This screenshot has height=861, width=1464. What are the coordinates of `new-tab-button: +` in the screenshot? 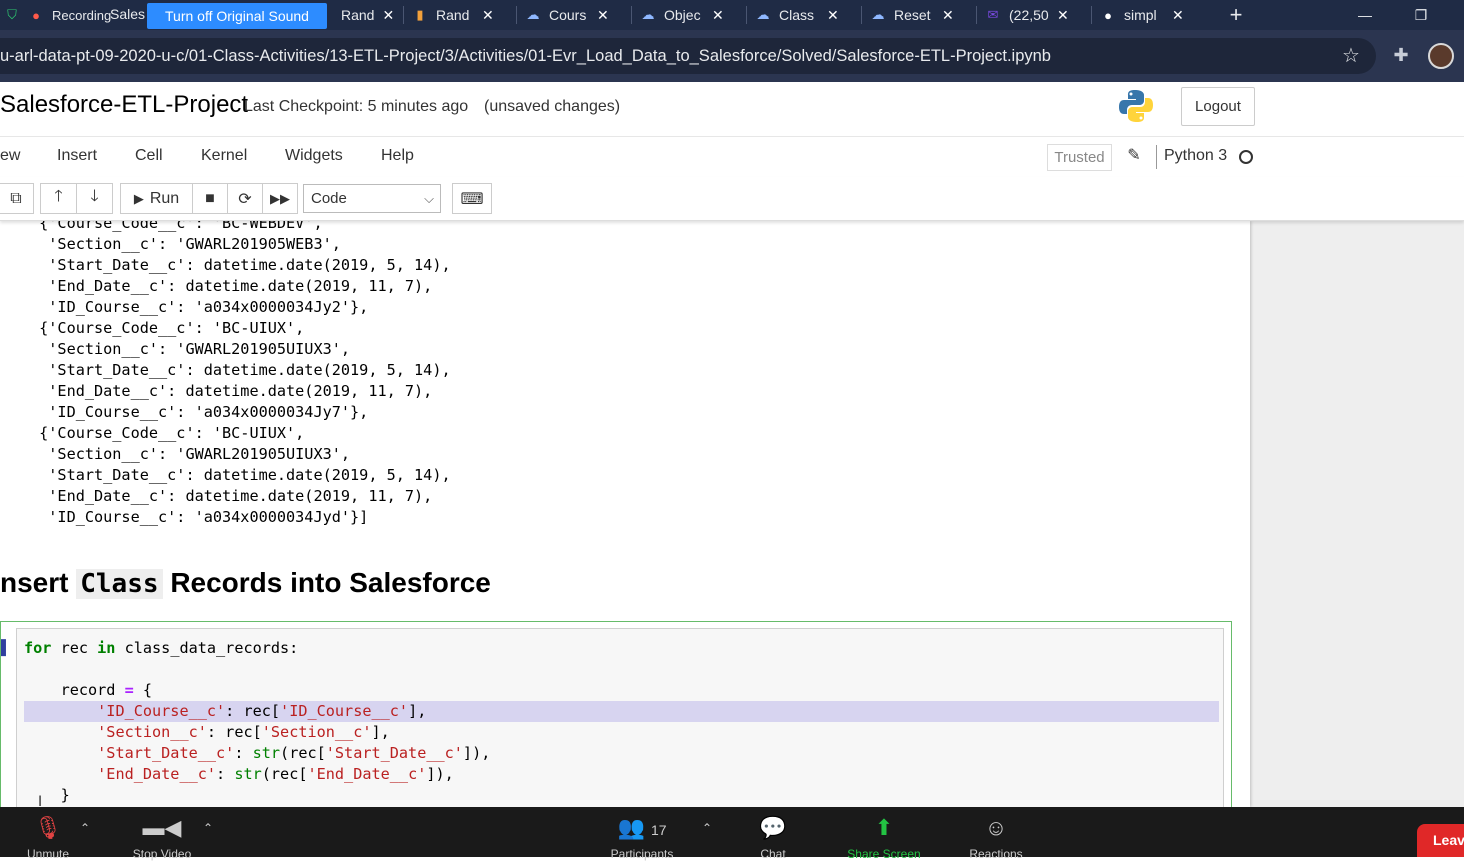 It's located at (1236, 15).